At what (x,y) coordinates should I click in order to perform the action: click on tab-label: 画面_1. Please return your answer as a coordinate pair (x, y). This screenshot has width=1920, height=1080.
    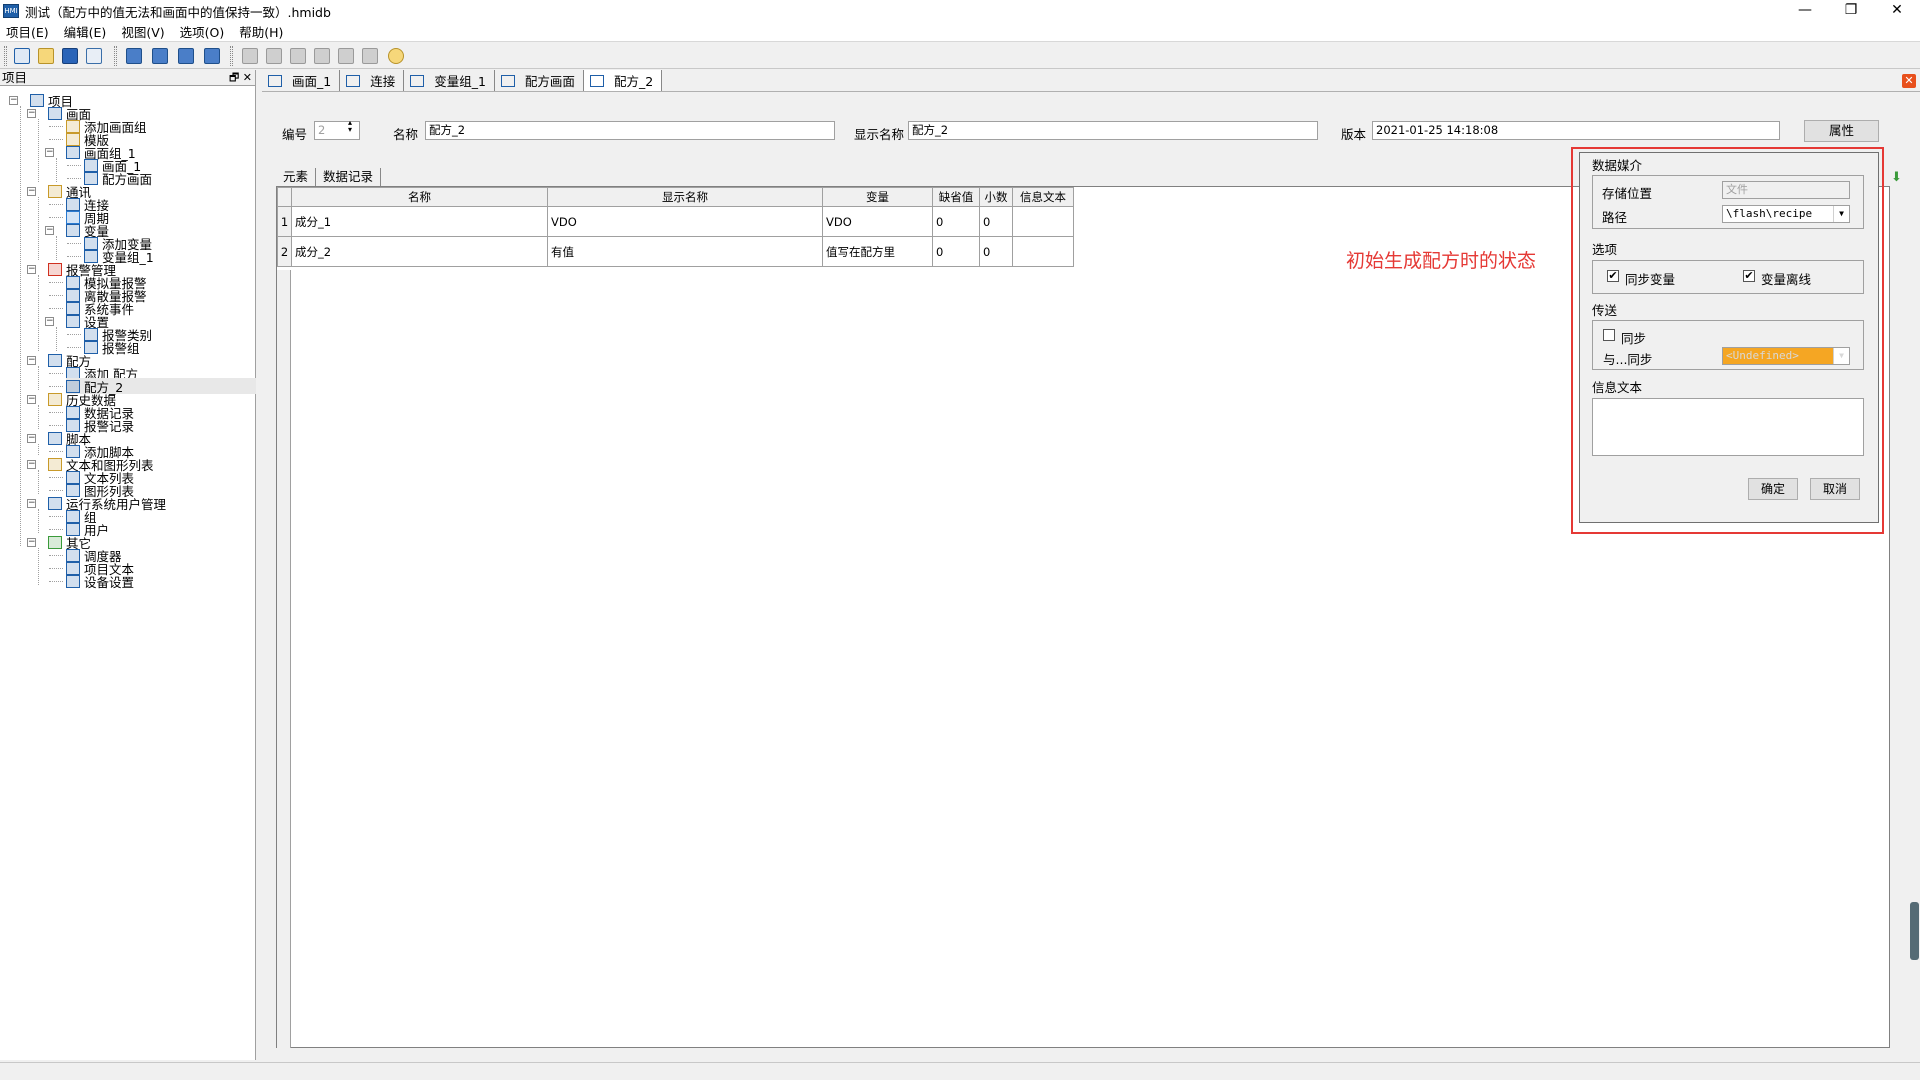
    Looking at the image, I should click on (312, 81).